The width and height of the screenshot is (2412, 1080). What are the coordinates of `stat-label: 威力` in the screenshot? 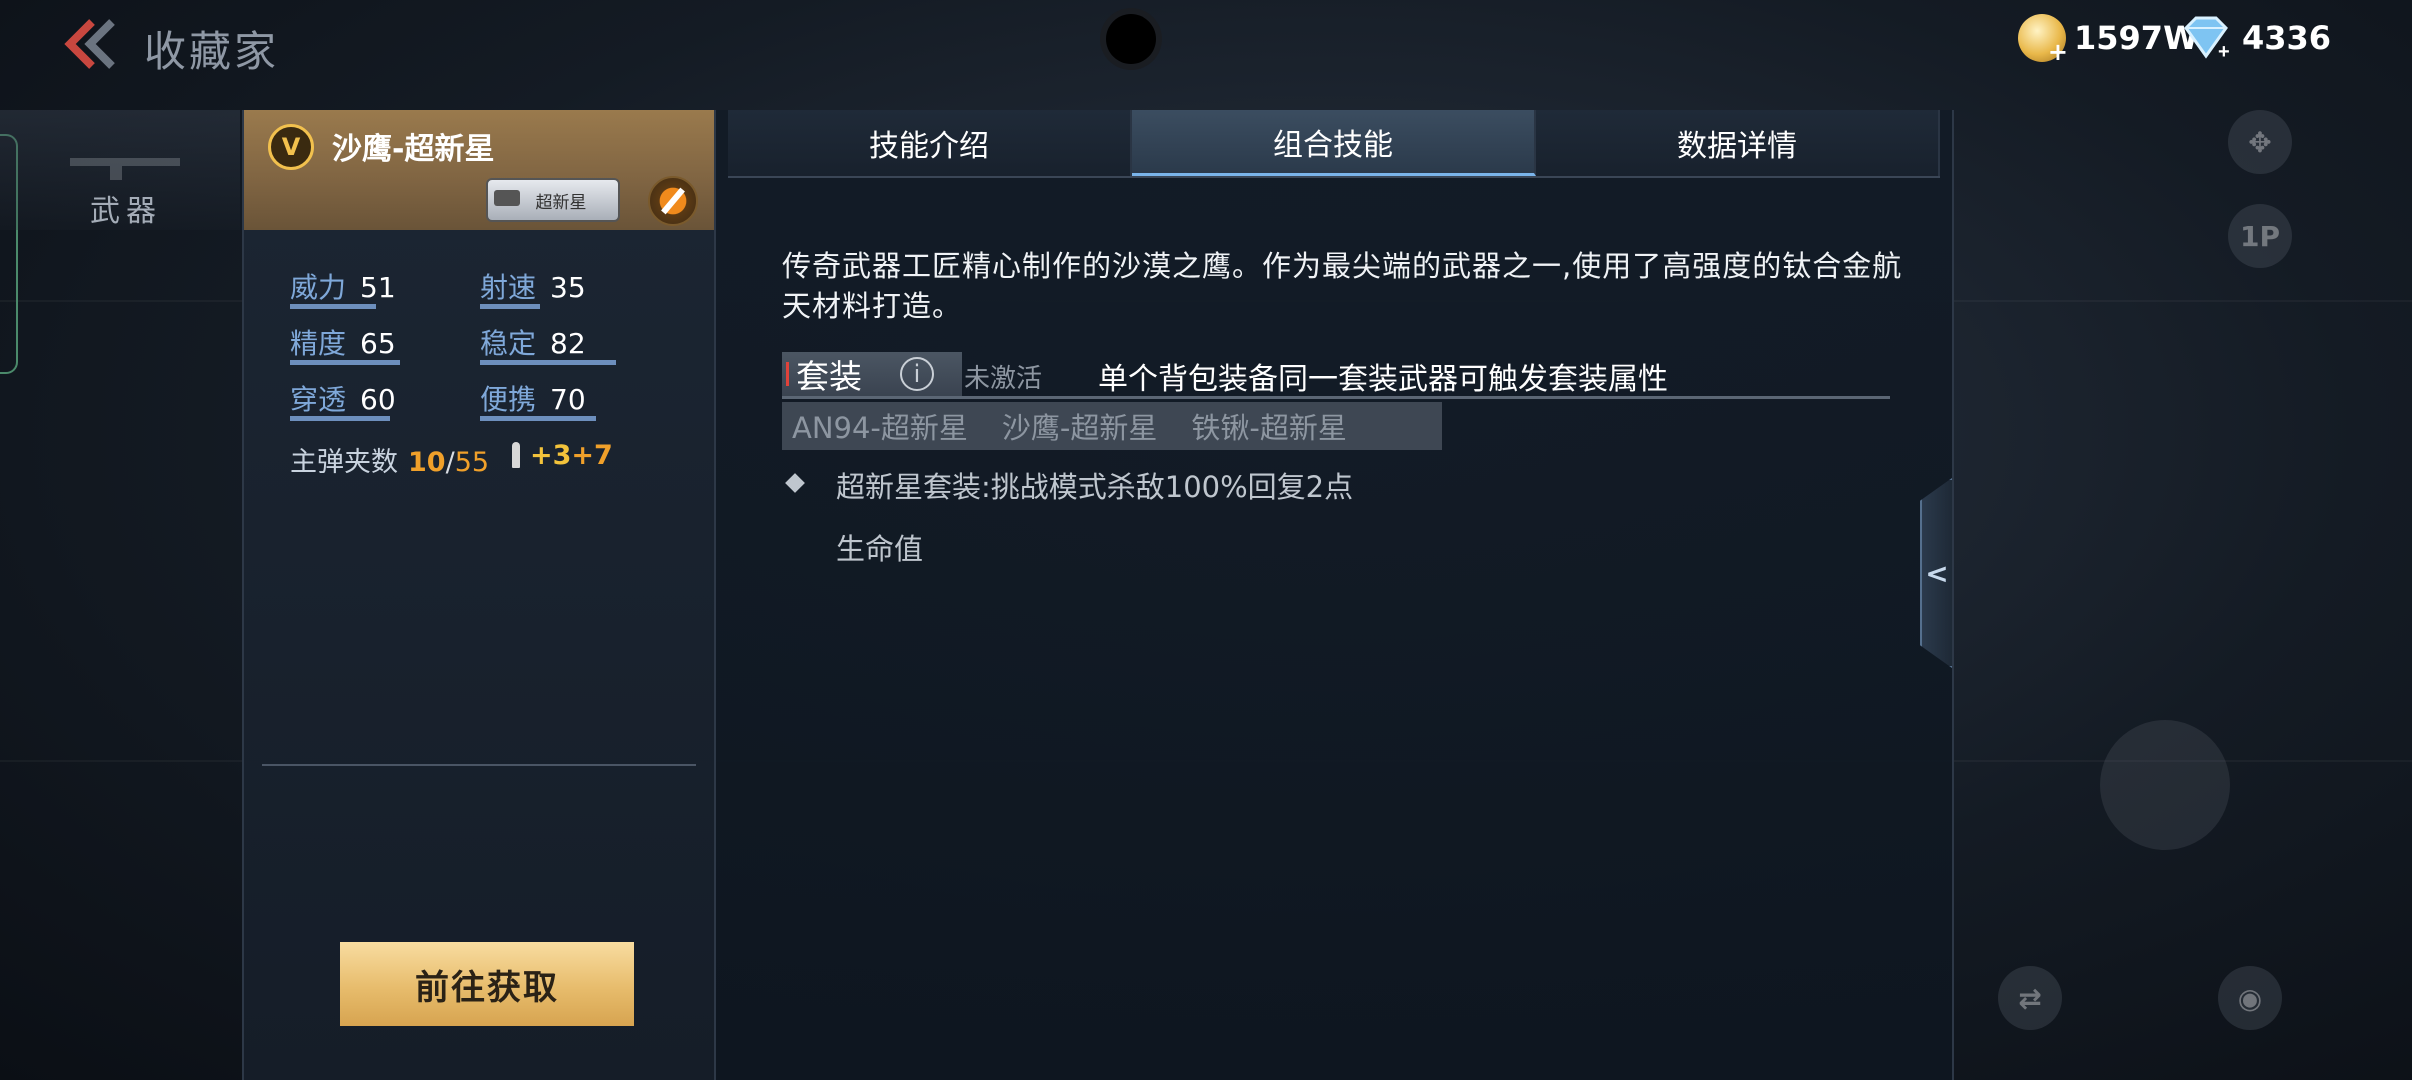 It's located at (318, 287).